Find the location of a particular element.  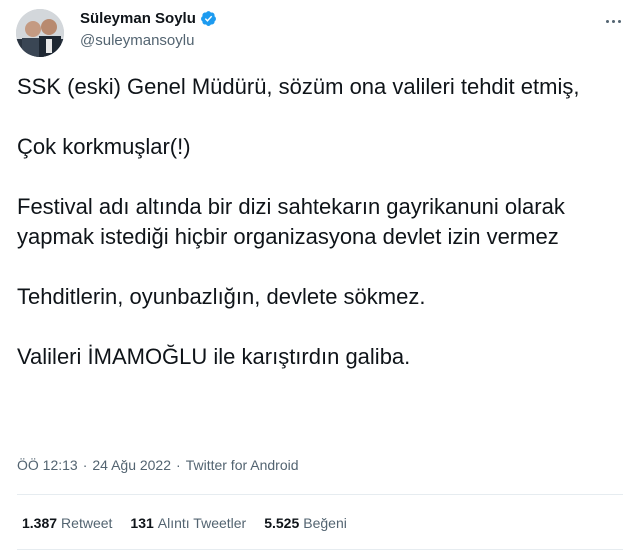

tweet-source: Twitter for Android is located at coordinates (242, 465).